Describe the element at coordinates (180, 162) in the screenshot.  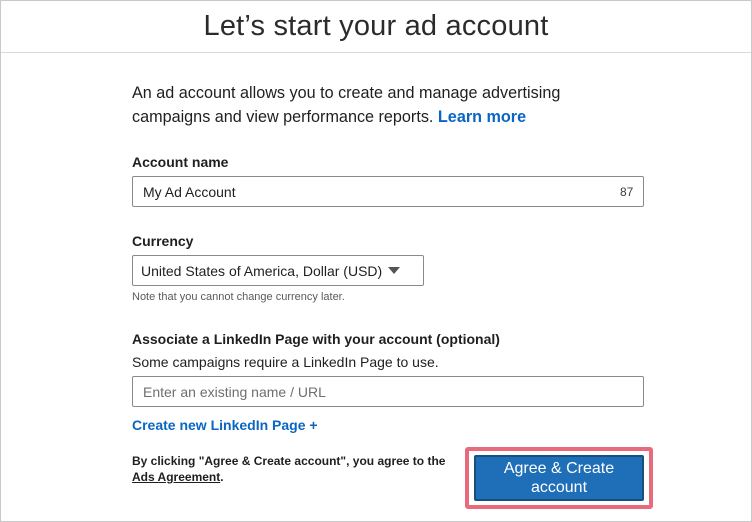
I see `account-name-label: Account name` at that location.